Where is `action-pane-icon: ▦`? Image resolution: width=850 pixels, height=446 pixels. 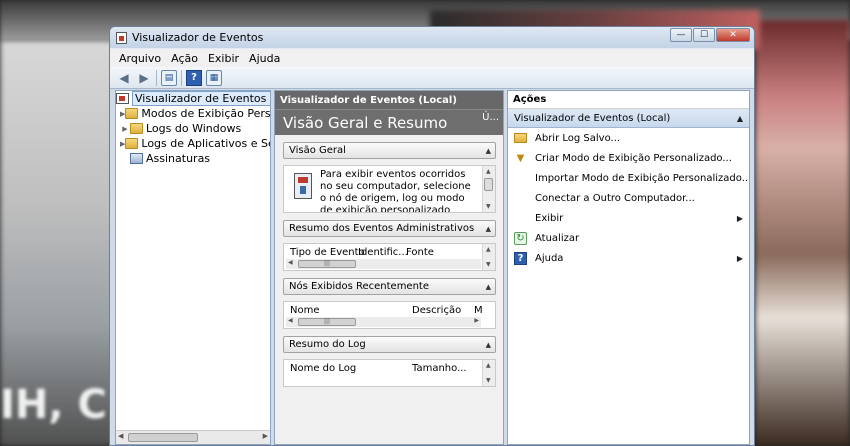
action-pane-icon: ▦ is located at coordinates (214, 77).